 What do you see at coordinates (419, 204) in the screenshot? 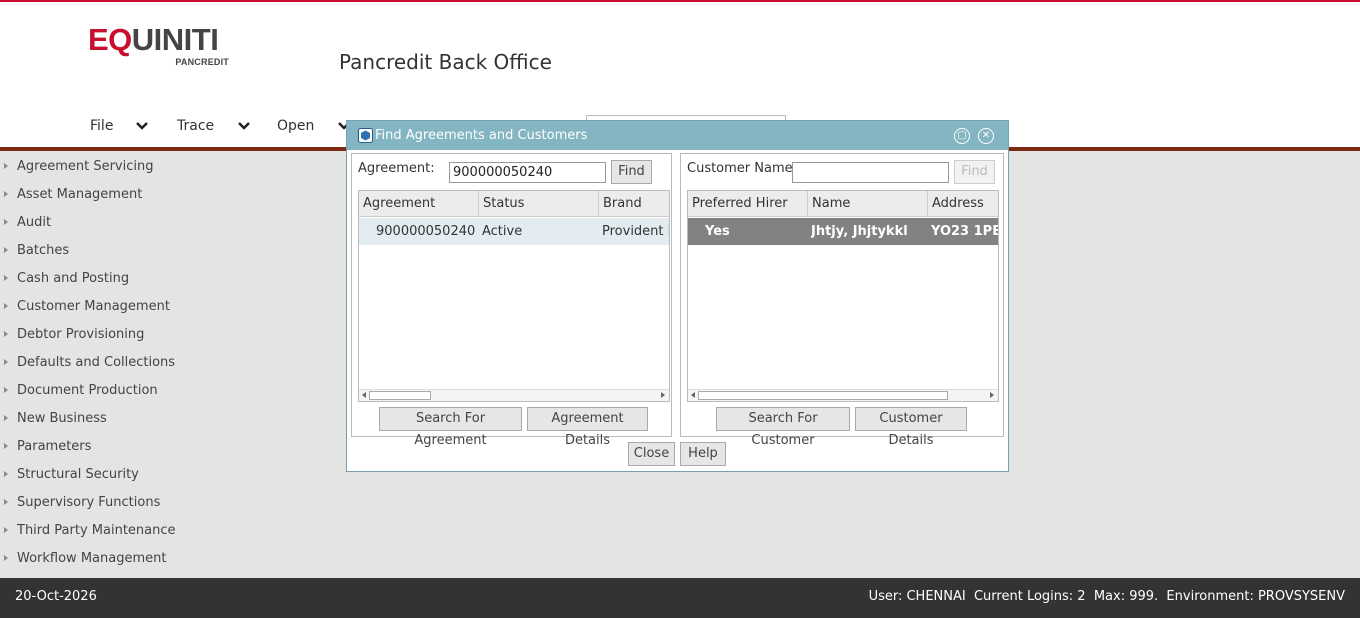
I see `column-header-agreement: Agreement` at bounding box center [419, 204].